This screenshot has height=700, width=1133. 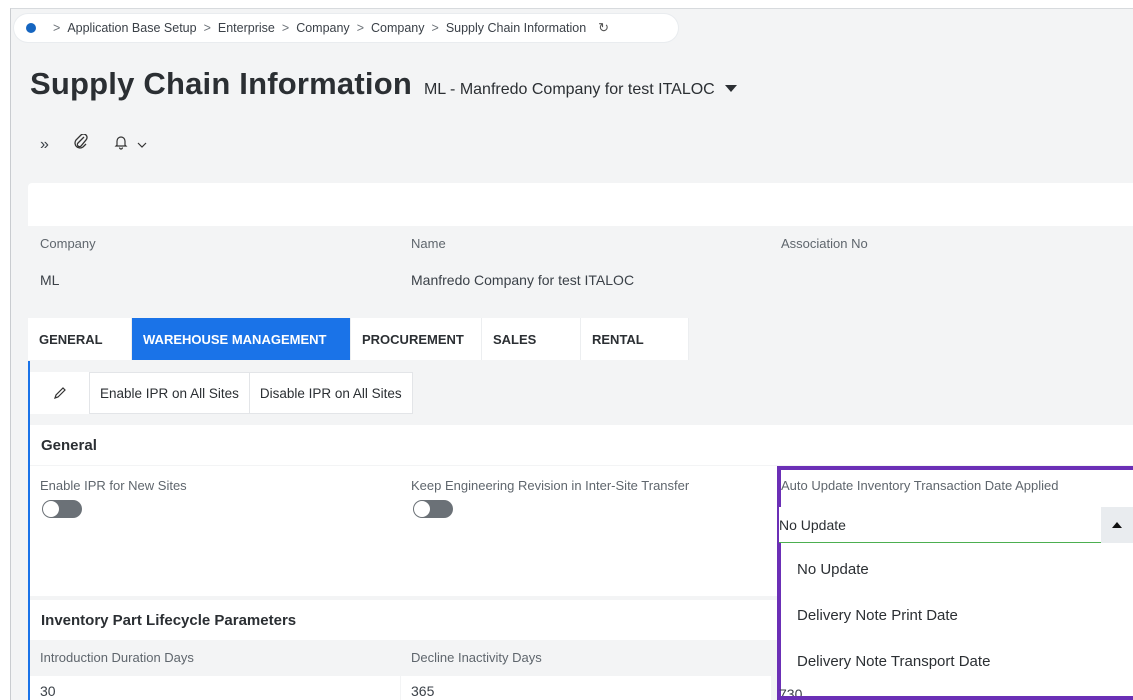 What do you see at coordinates (117, 657) in the screenshot?
I see `intro-duration-label: Introduction Duration Days` at bounding box center [117, 657].